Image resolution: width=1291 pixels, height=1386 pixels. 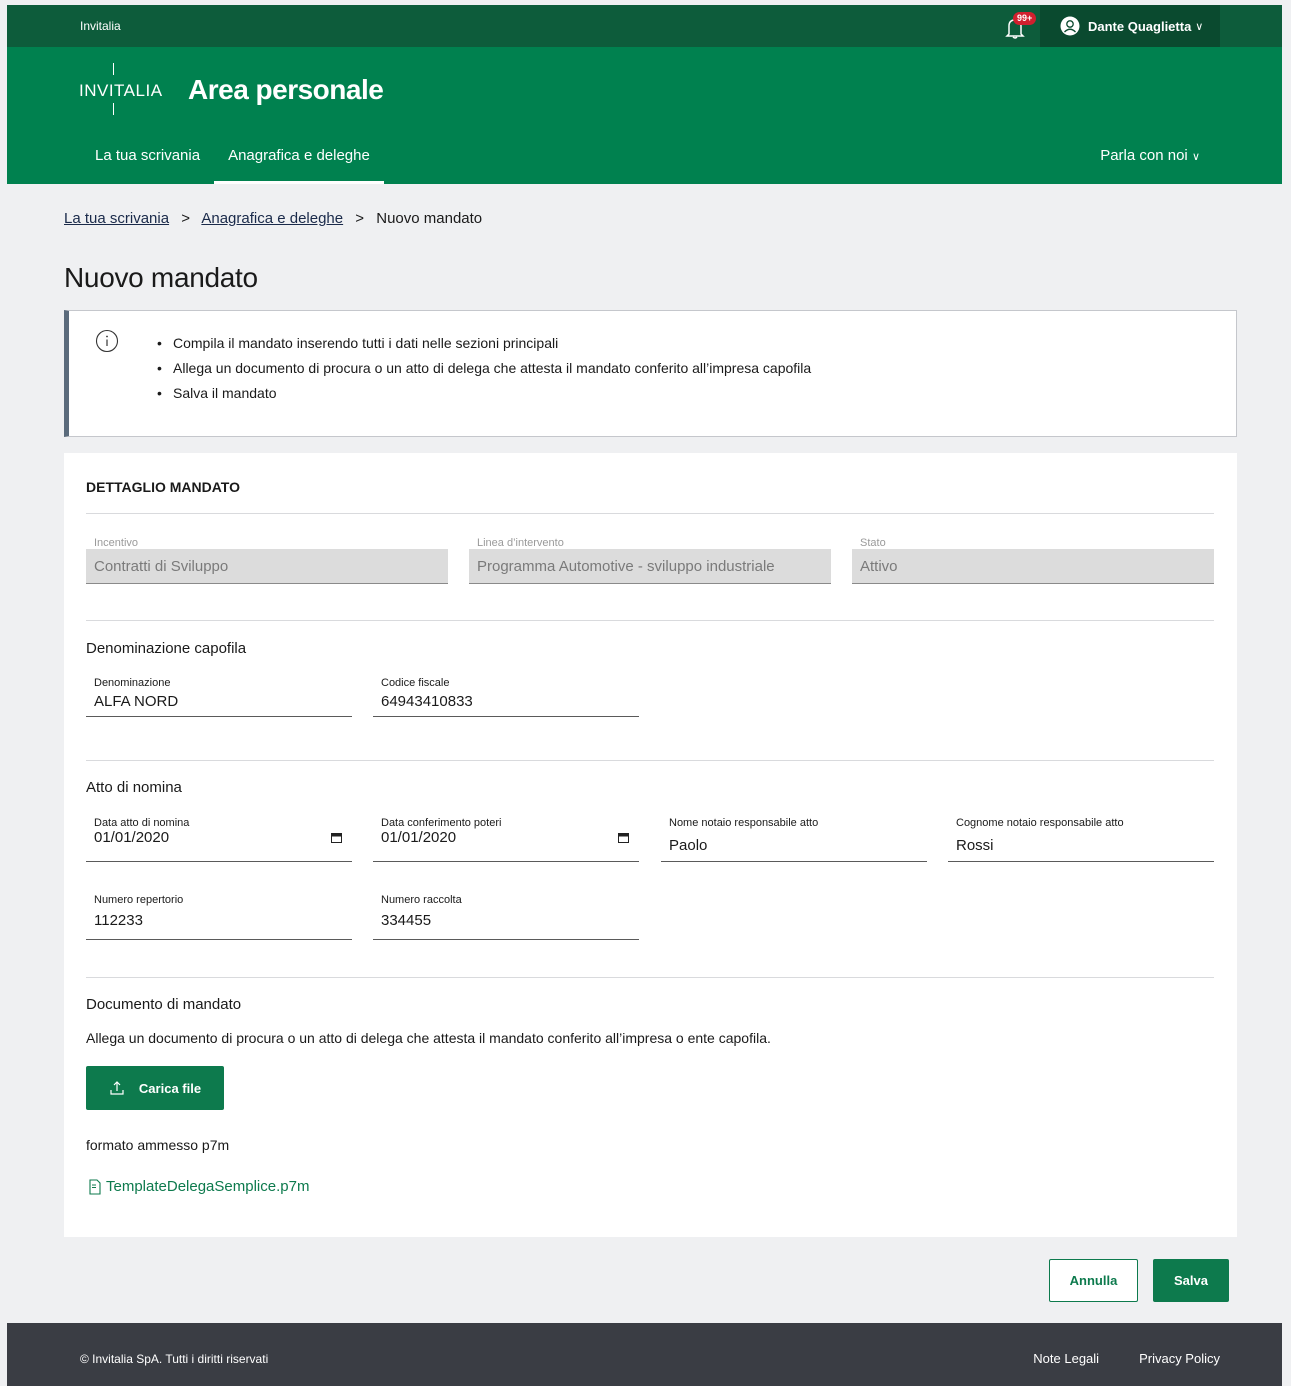 What do you see at coordinates (161, 277) in the screenshot?
I see `page-title: Nuovo mandato` at bounding box center [161, 277].